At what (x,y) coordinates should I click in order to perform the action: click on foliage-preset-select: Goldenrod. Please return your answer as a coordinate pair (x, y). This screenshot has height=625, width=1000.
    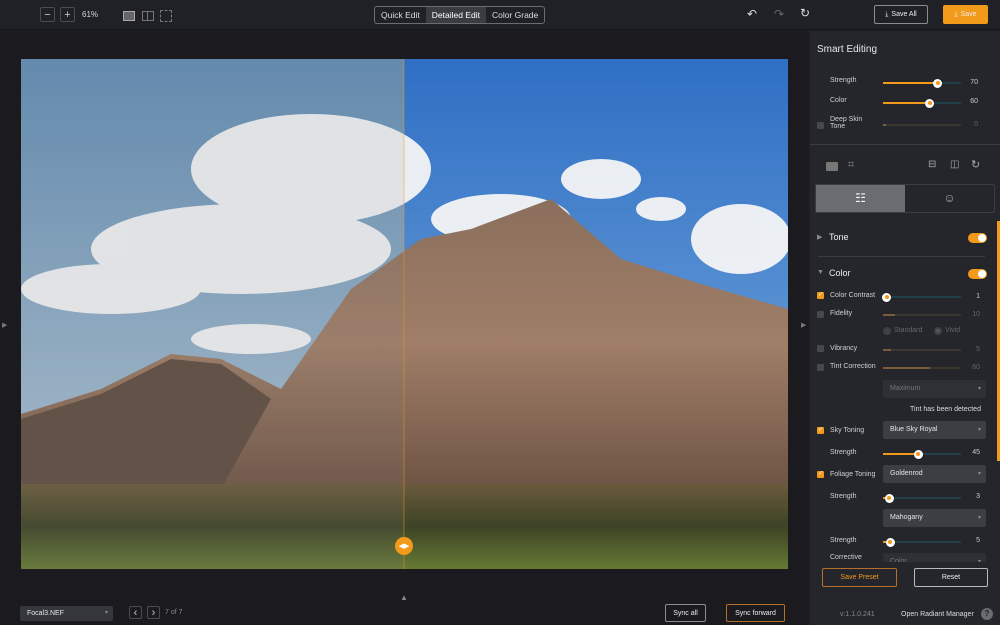
    Looking at the image, I should click on (934, 474).